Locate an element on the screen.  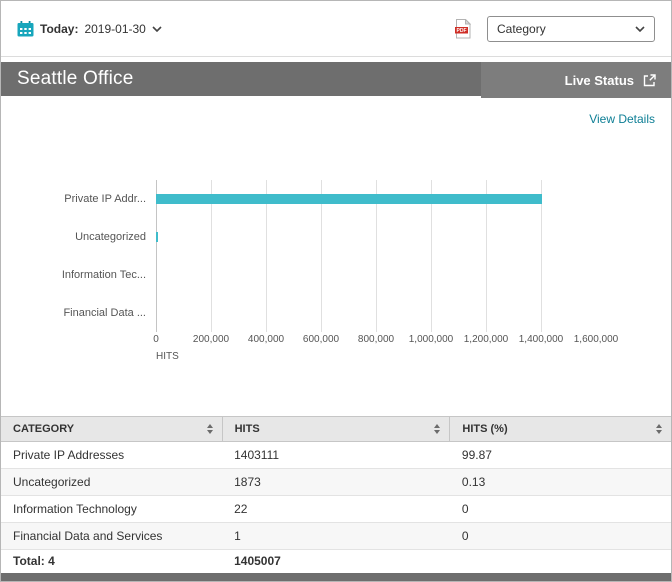
tick-label: 1,400,000 is located at coordinates (541, 339).